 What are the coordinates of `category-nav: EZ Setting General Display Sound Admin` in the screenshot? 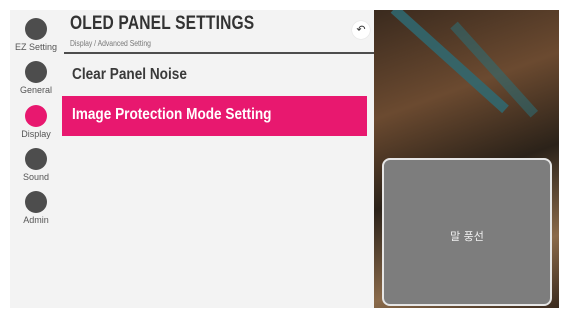 It's located at (36, 159).